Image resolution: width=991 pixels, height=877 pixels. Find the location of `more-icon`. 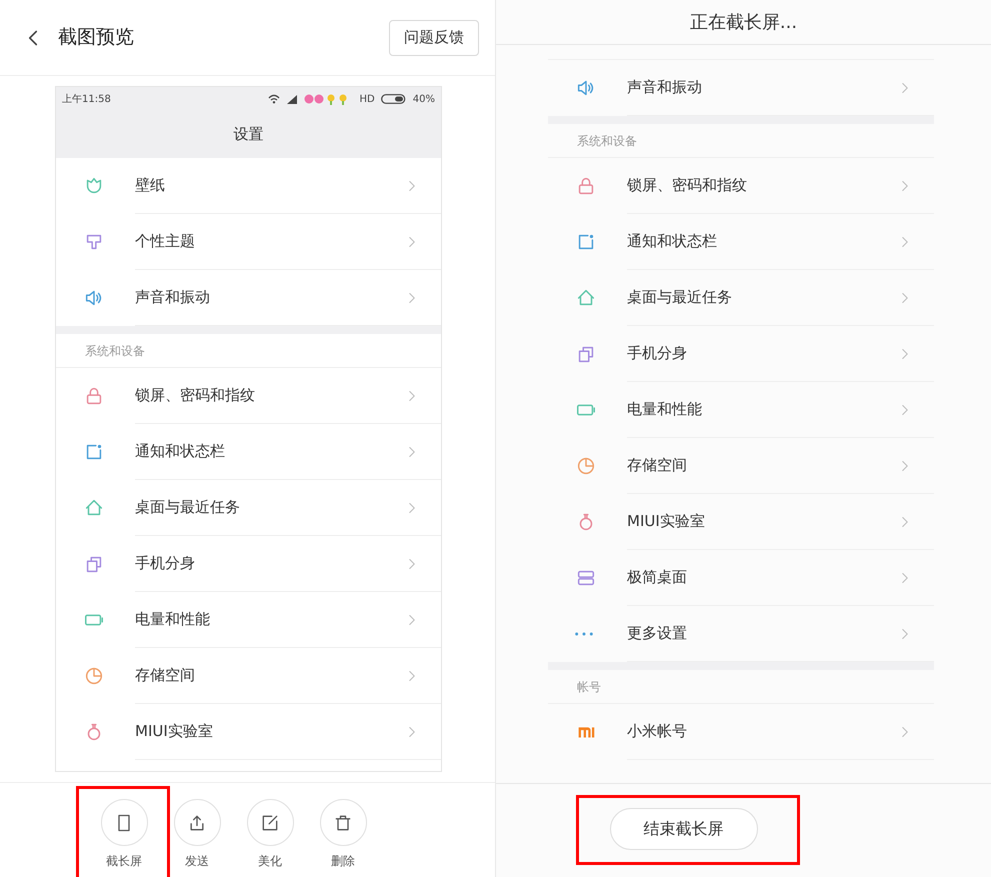

more-icon is located at coordinates (584, 634).